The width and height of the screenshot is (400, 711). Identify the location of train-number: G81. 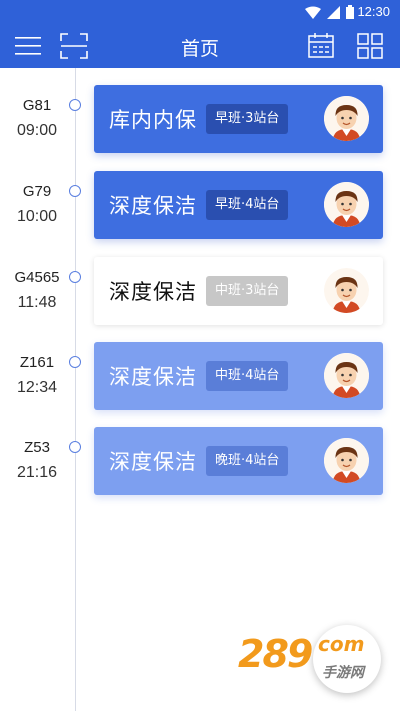
(37, 105).